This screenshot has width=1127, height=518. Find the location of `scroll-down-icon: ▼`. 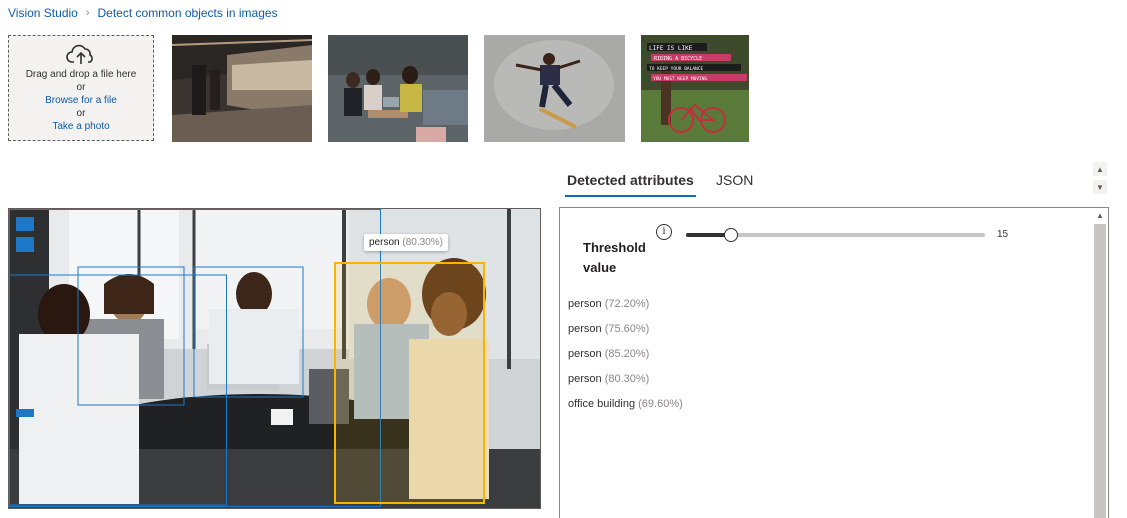

scroll-down-icon: ▼ is located at coordinates (1100, 187).